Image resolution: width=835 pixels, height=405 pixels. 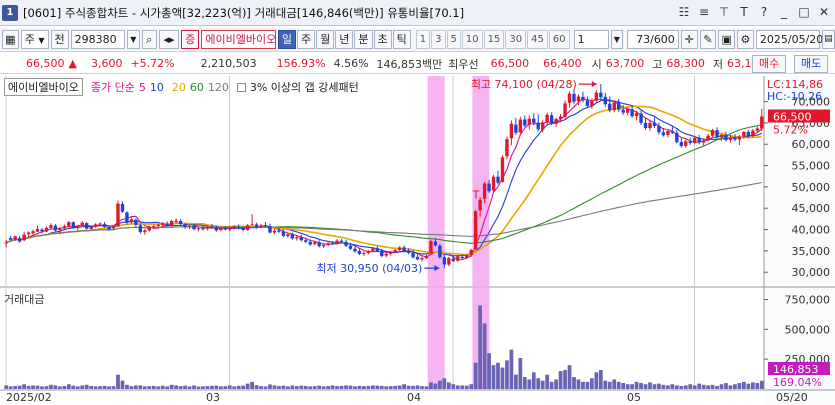 What do you see at coordinates (811, 208) in the screenshot?
I see `price-tick-label-5: 45,000` at bounding box center [811, 208].